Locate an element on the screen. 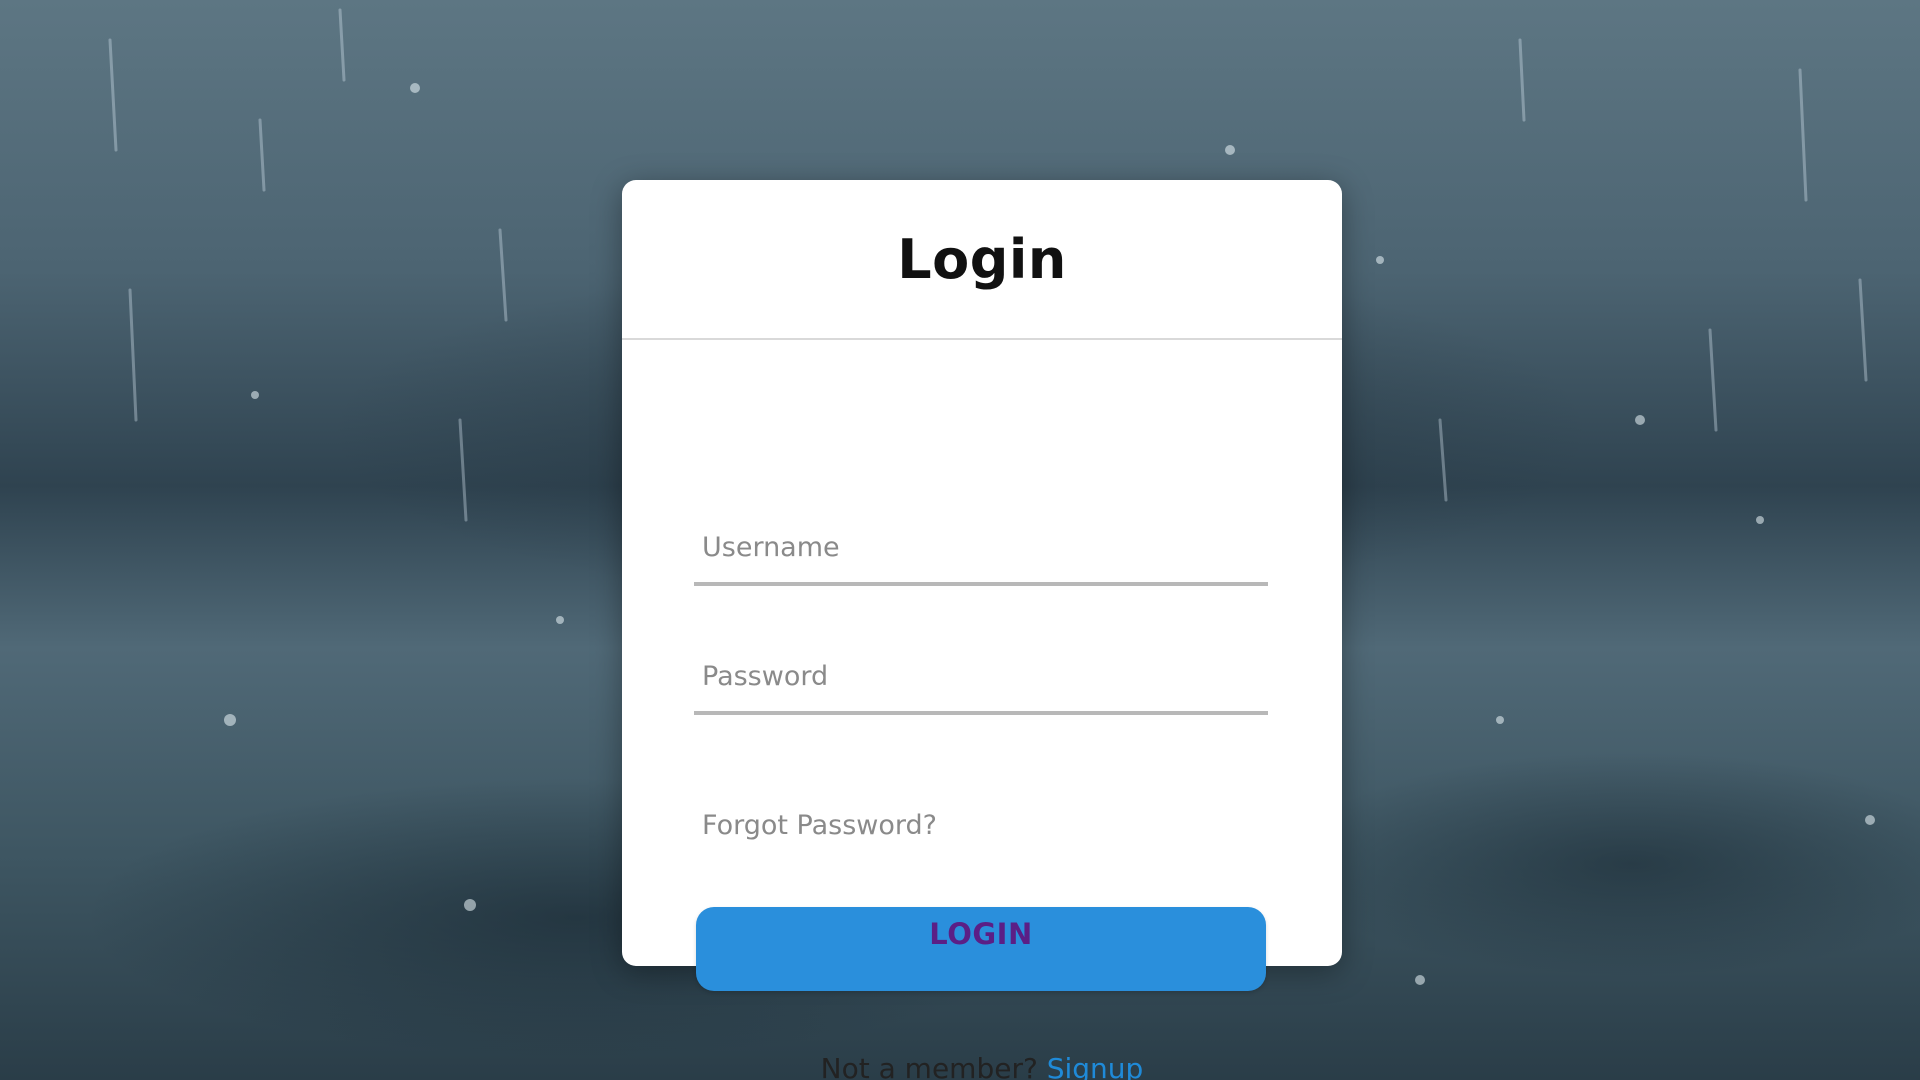 The height and width of the screenshot is (1080, 1920). password-field is located at coordinates (981, 678).